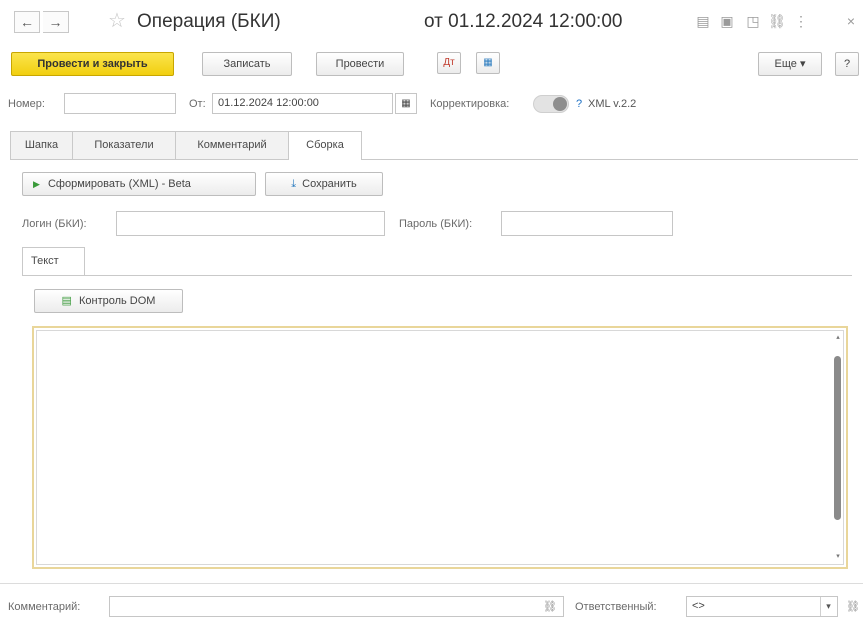  I want to click on calendar-icon: ▦, so click(406, 103).